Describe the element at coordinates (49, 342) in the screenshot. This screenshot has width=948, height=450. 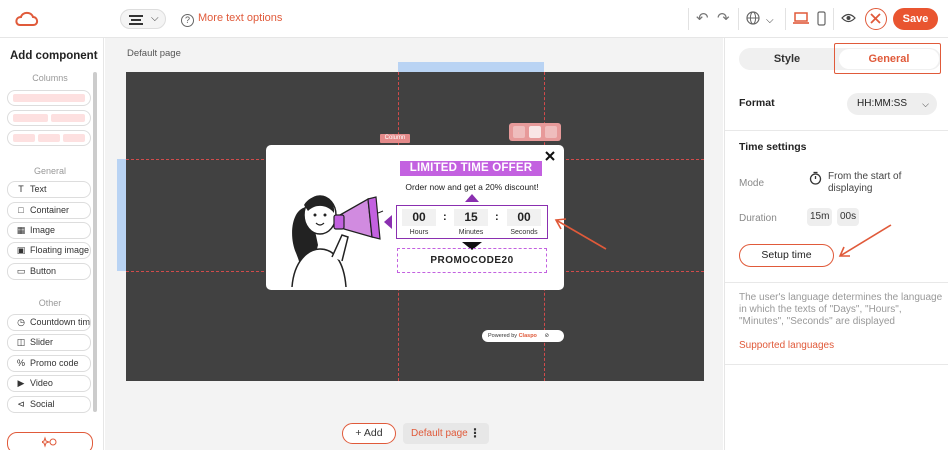
I see `component-slider: ◫ Slider` at that location.